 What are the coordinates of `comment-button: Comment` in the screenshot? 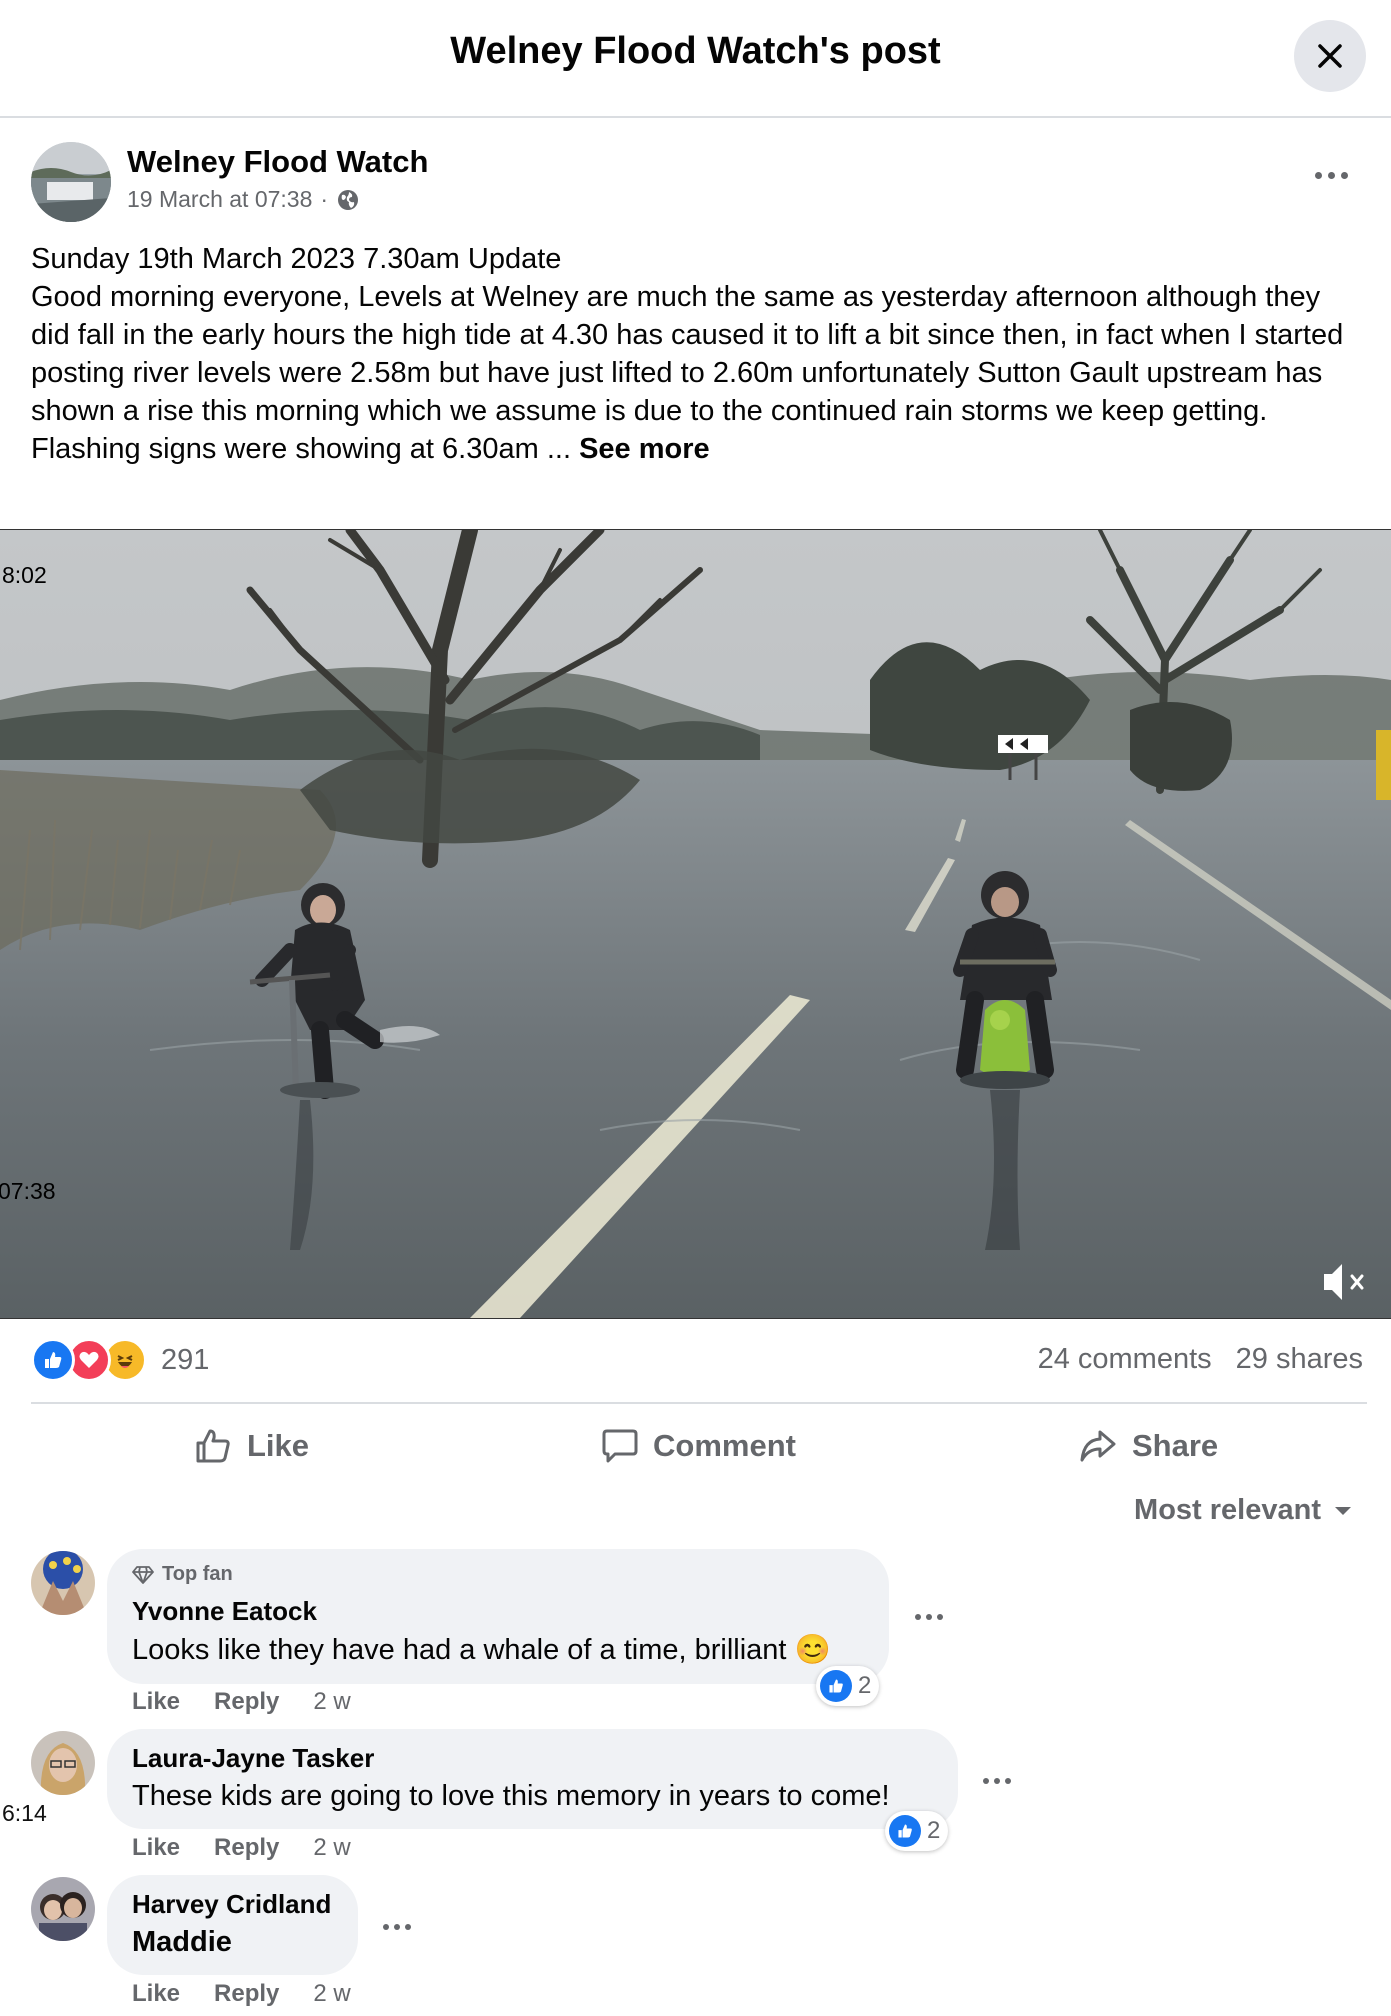 It's located at (698, 1446).